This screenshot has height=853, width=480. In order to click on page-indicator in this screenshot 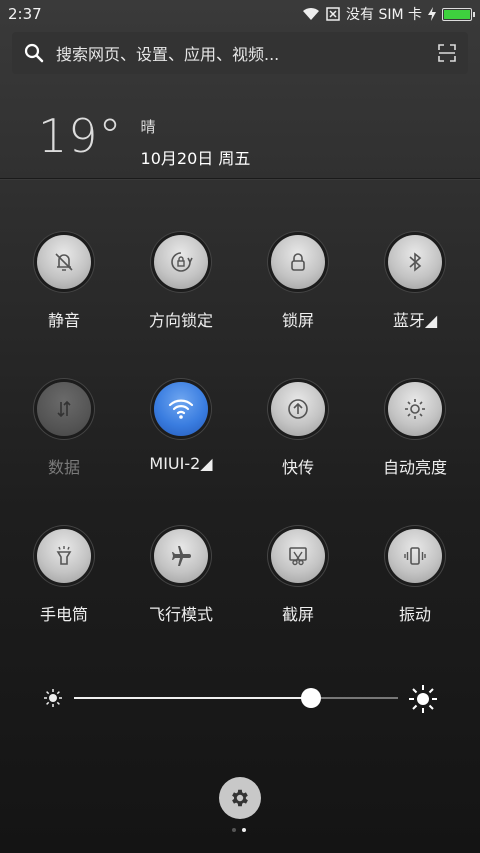, I will do `click(239, 830)`.